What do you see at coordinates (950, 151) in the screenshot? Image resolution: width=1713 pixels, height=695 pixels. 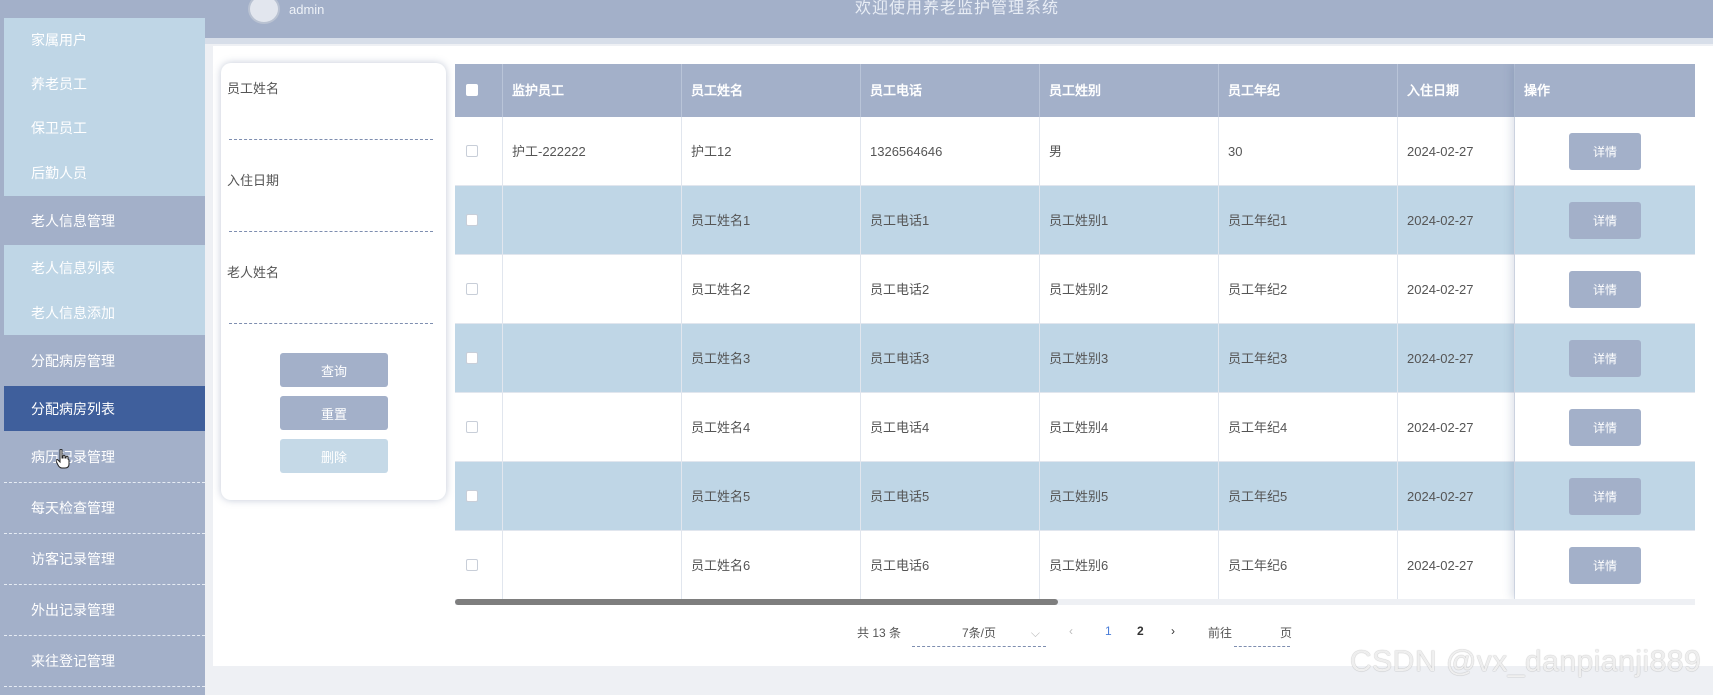 I see `cell-phone: 1326564646` at bounding box center [950, 151].